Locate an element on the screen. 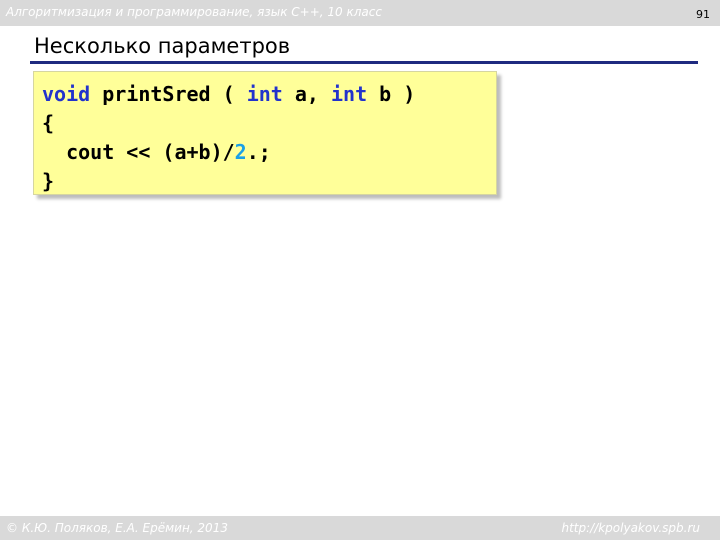 Image resolution: width=720 pixels, height=540 pixels. number-literal: 2 is located at coordinates (240, 152).